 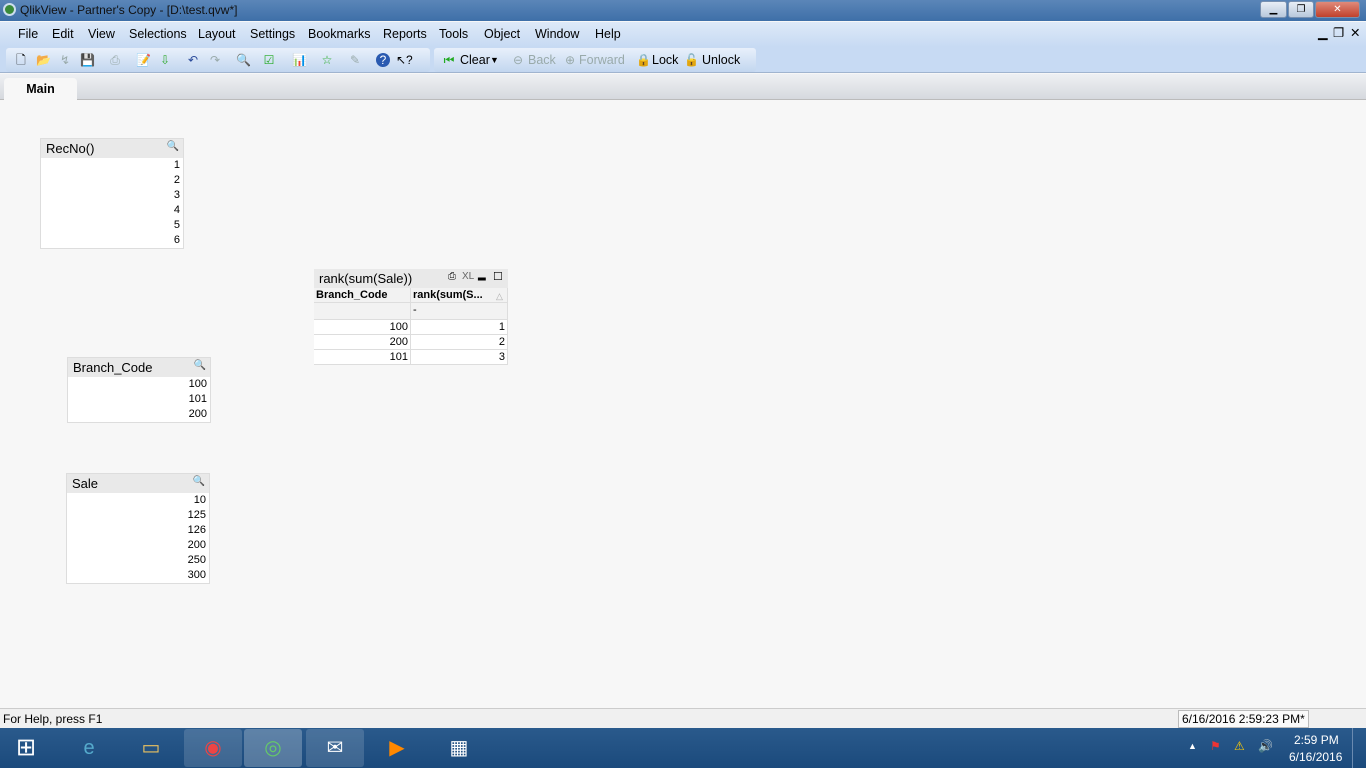 I want to click on total-cell: -, so click(x=459, y=311).